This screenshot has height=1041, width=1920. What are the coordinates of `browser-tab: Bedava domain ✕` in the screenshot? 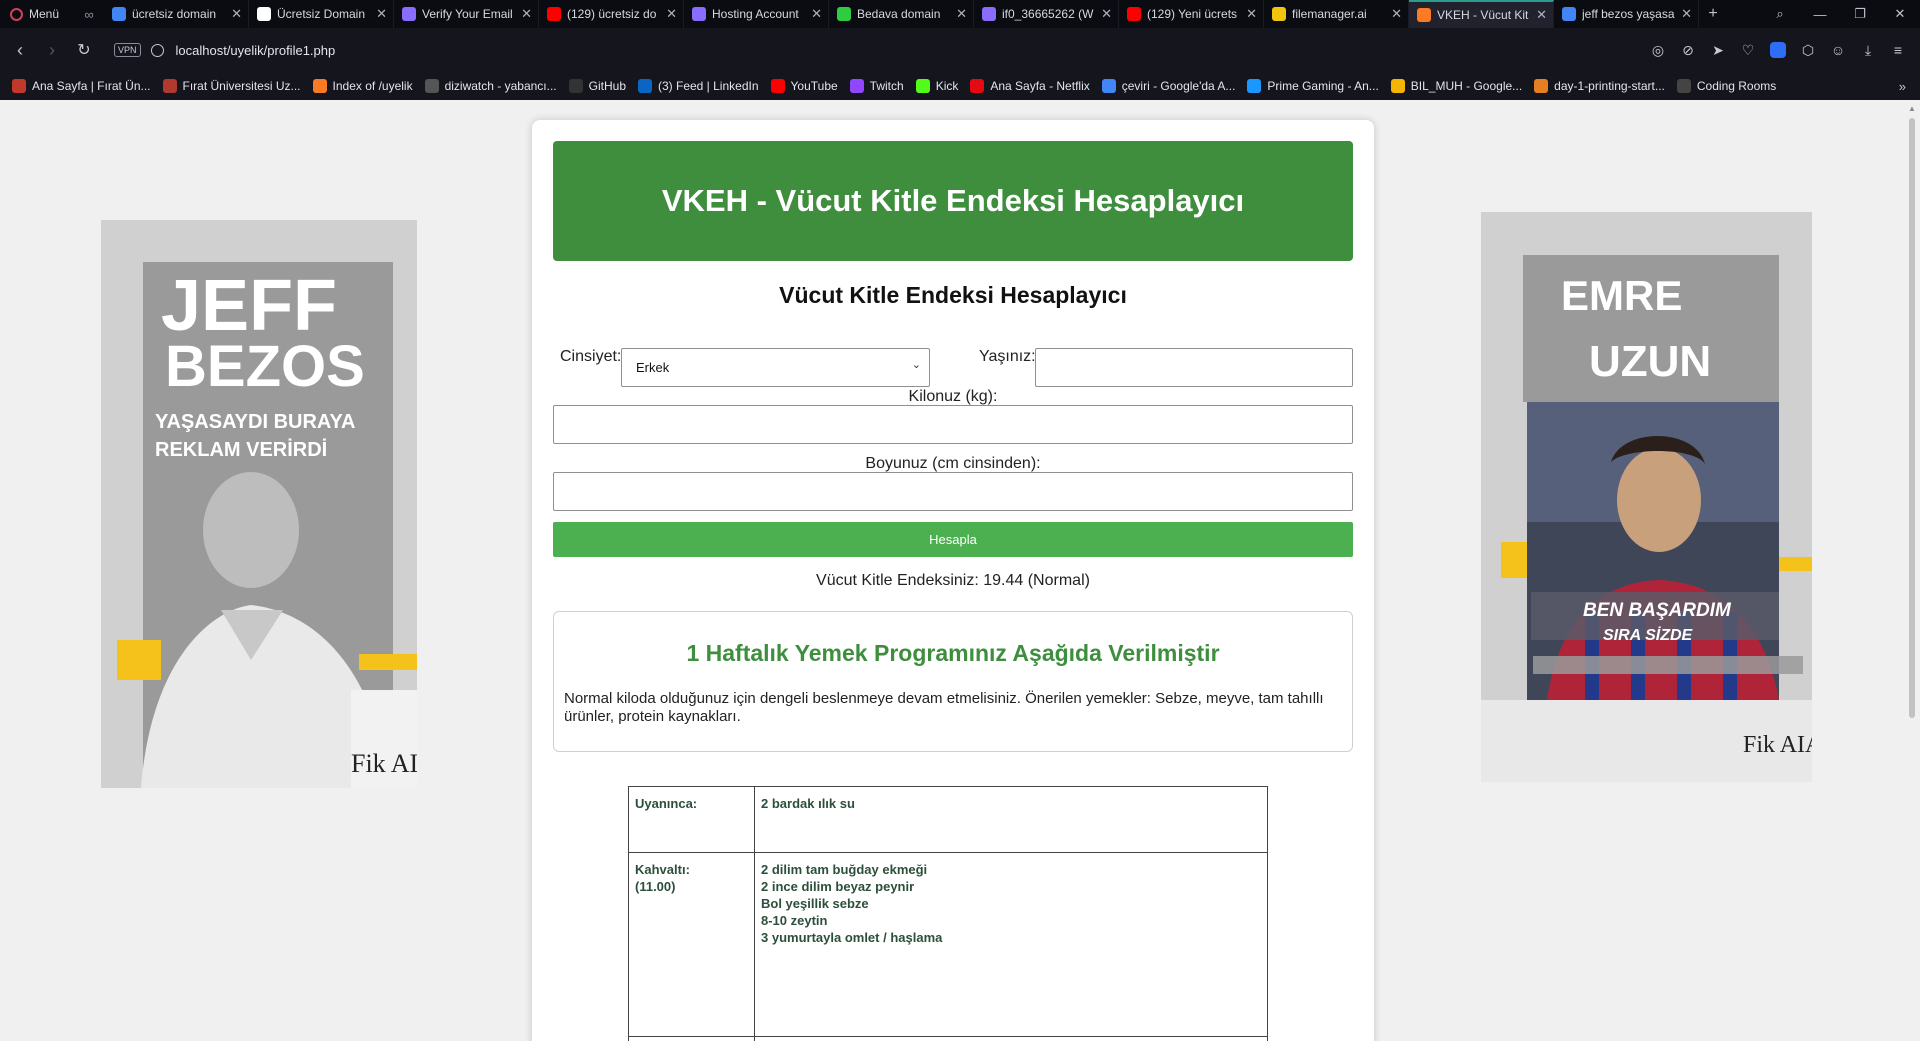 It's located at (901, 14).